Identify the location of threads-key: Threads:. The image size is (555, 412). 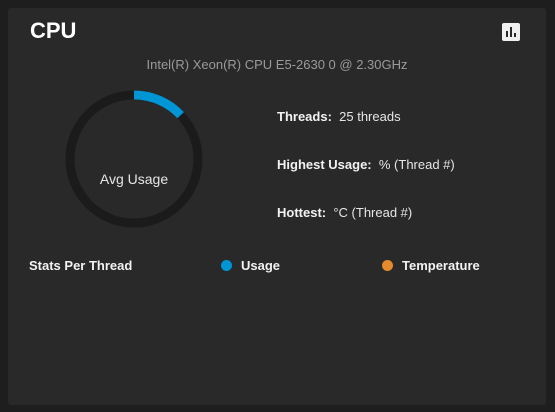
(304, 116).